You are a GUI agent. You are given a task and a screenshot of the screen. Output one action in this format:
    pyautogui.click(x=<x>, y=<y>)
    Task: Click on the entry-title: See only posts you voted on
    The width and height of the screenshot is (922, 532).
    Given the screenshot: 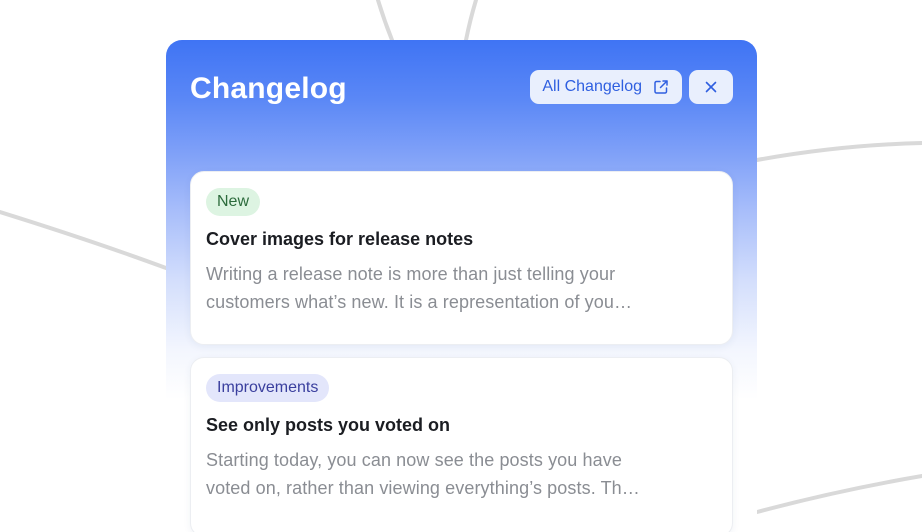 What is the action you would take?
    pyautogui.click(x=328, y=425)
    